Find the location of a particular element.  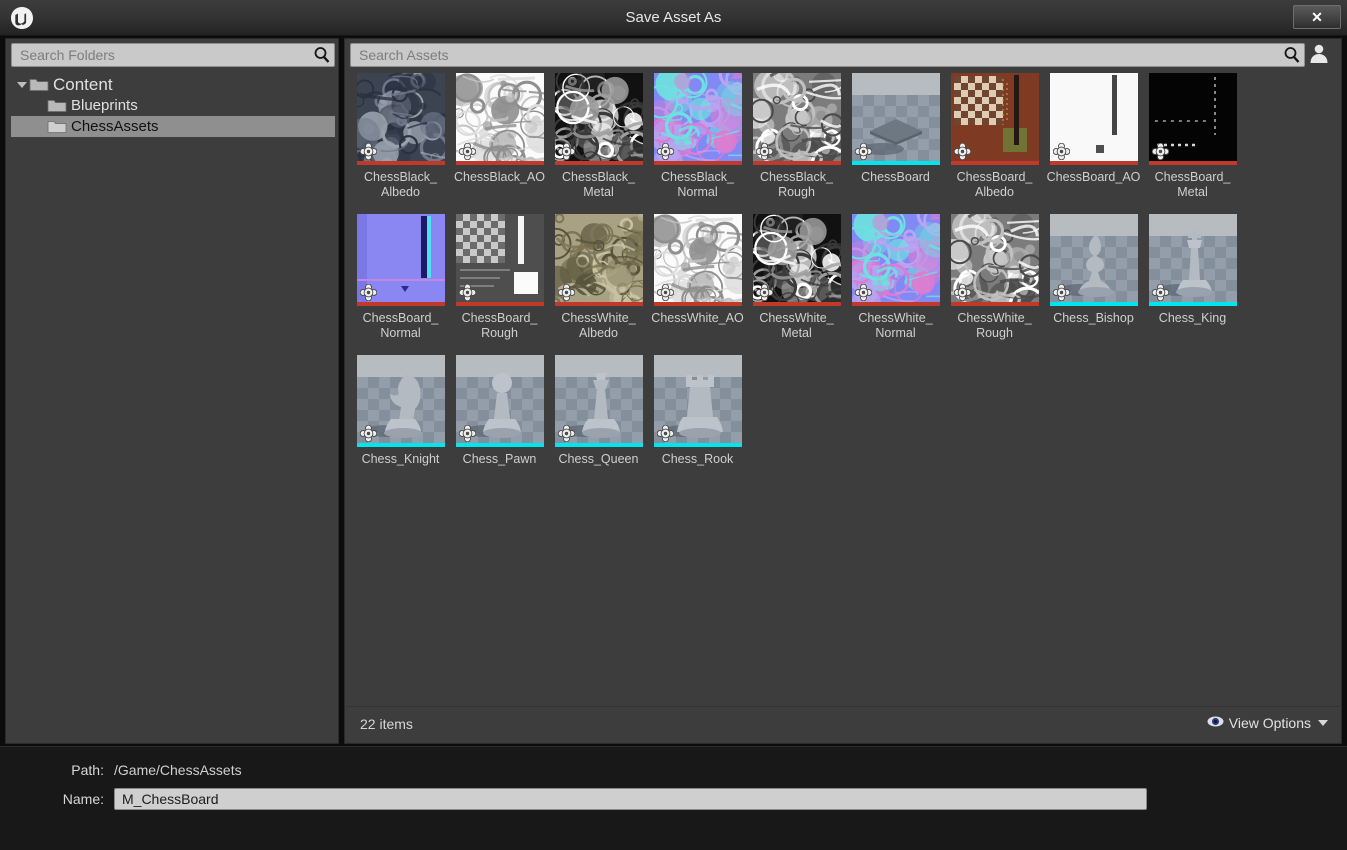

folder-tree-label: ChessAssets is located at coordinates (115, 126).